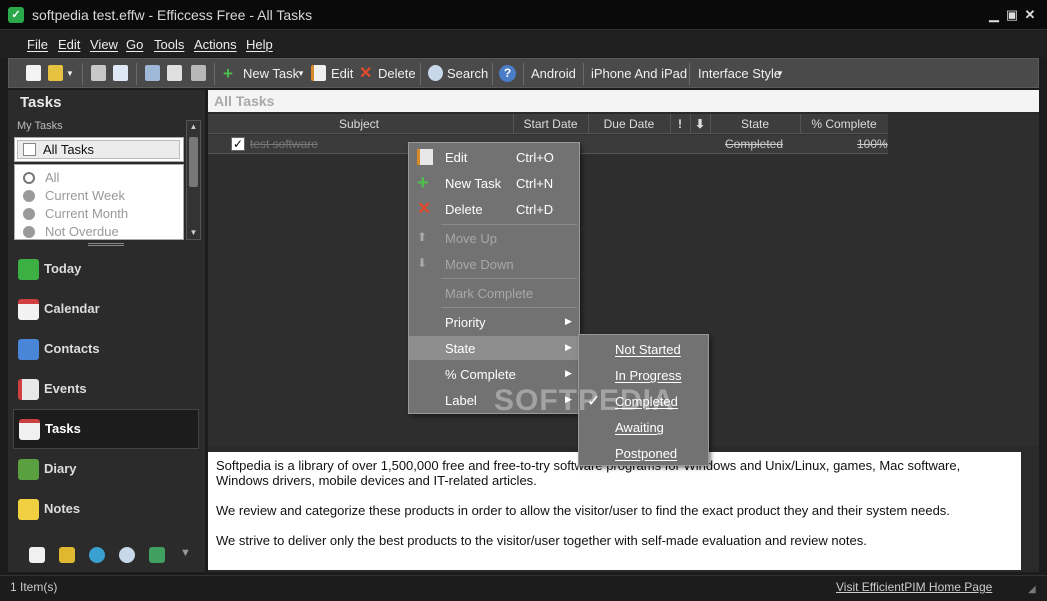 This screenshot has height=601, width=1047. Describe the element at coordinates (106, 309) in the screenshot. I see `nav-calendar: Calendar` at that location.